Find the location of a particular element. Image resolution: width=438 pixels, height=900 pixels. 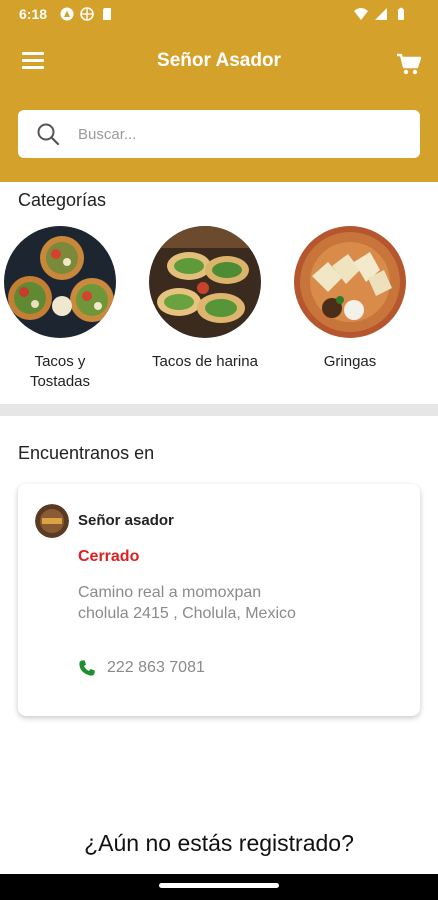

category-label: Tacos de harina is located at coordinates (205, 361).